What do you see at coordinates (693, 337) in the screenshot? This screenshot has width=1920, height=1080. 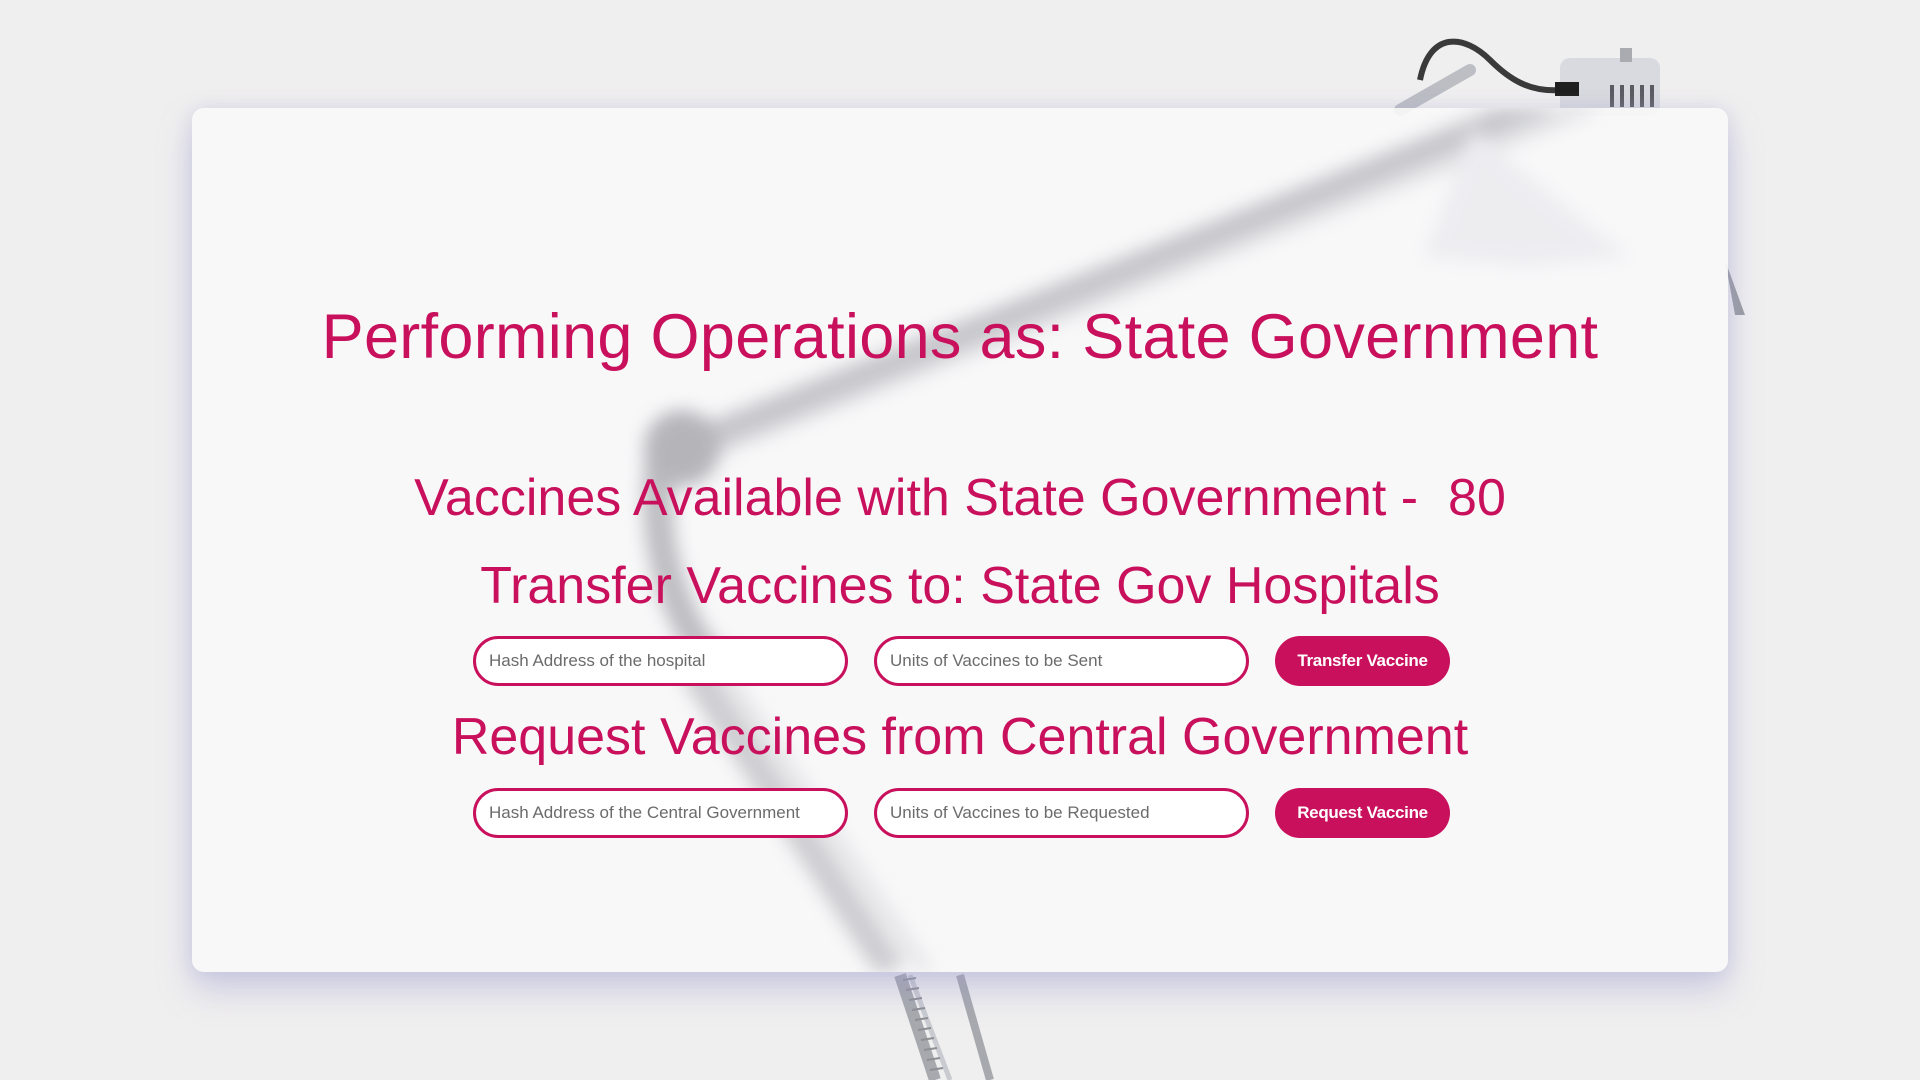 I see `title-prefix: Performing Operations as:` at bounding box center [693, 337].